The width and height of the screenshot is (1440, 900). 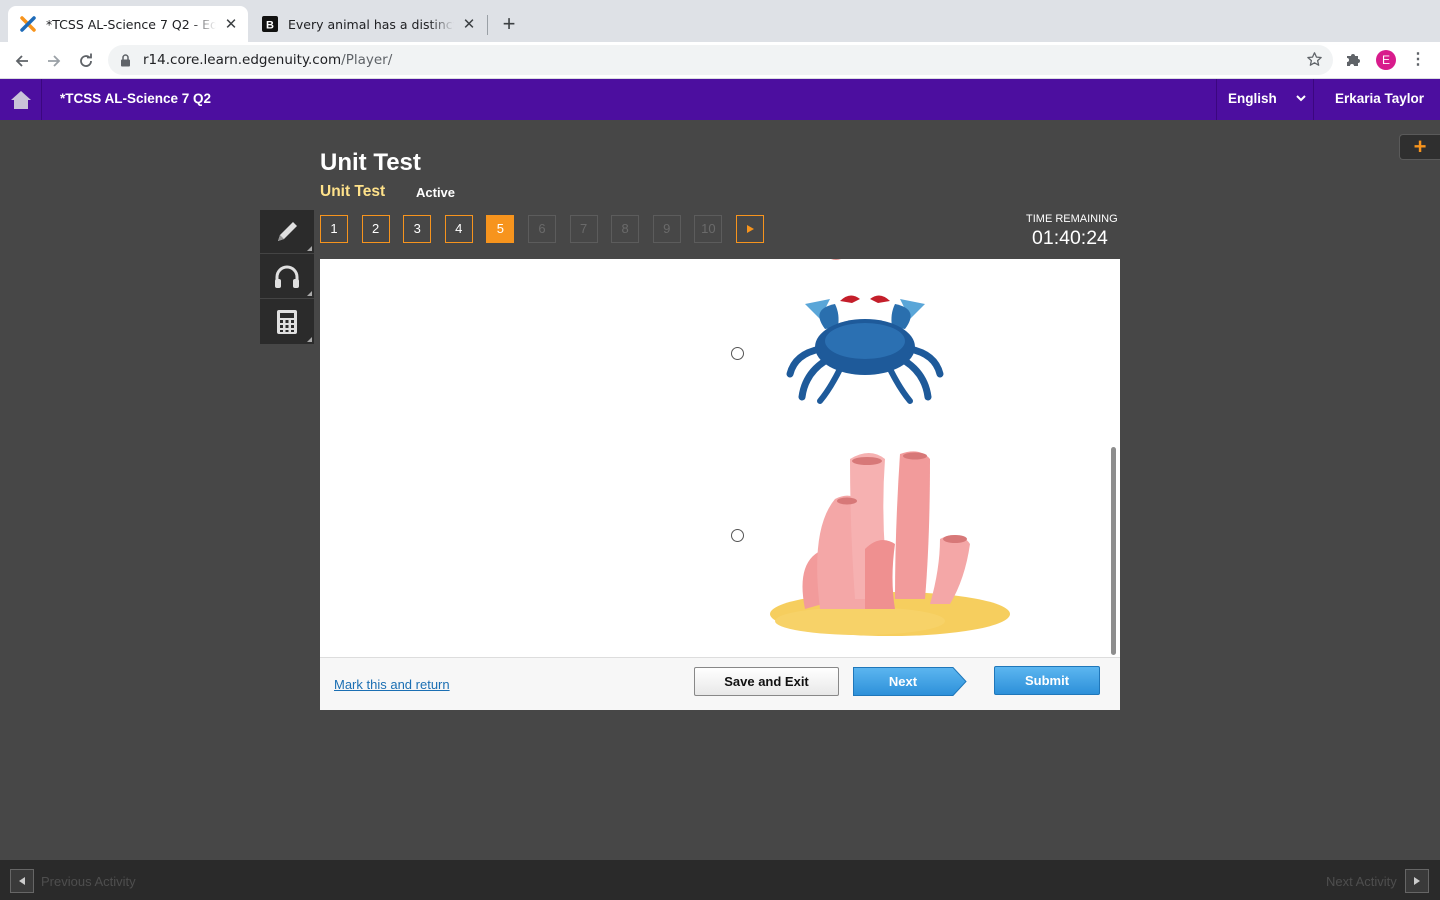 What do you see at coordinates (131, 24) in the screenshot?
I see `tab-title: *TCSS AL-Science 7 Q2 - Edgenuity` at bounding box center [131, 24].